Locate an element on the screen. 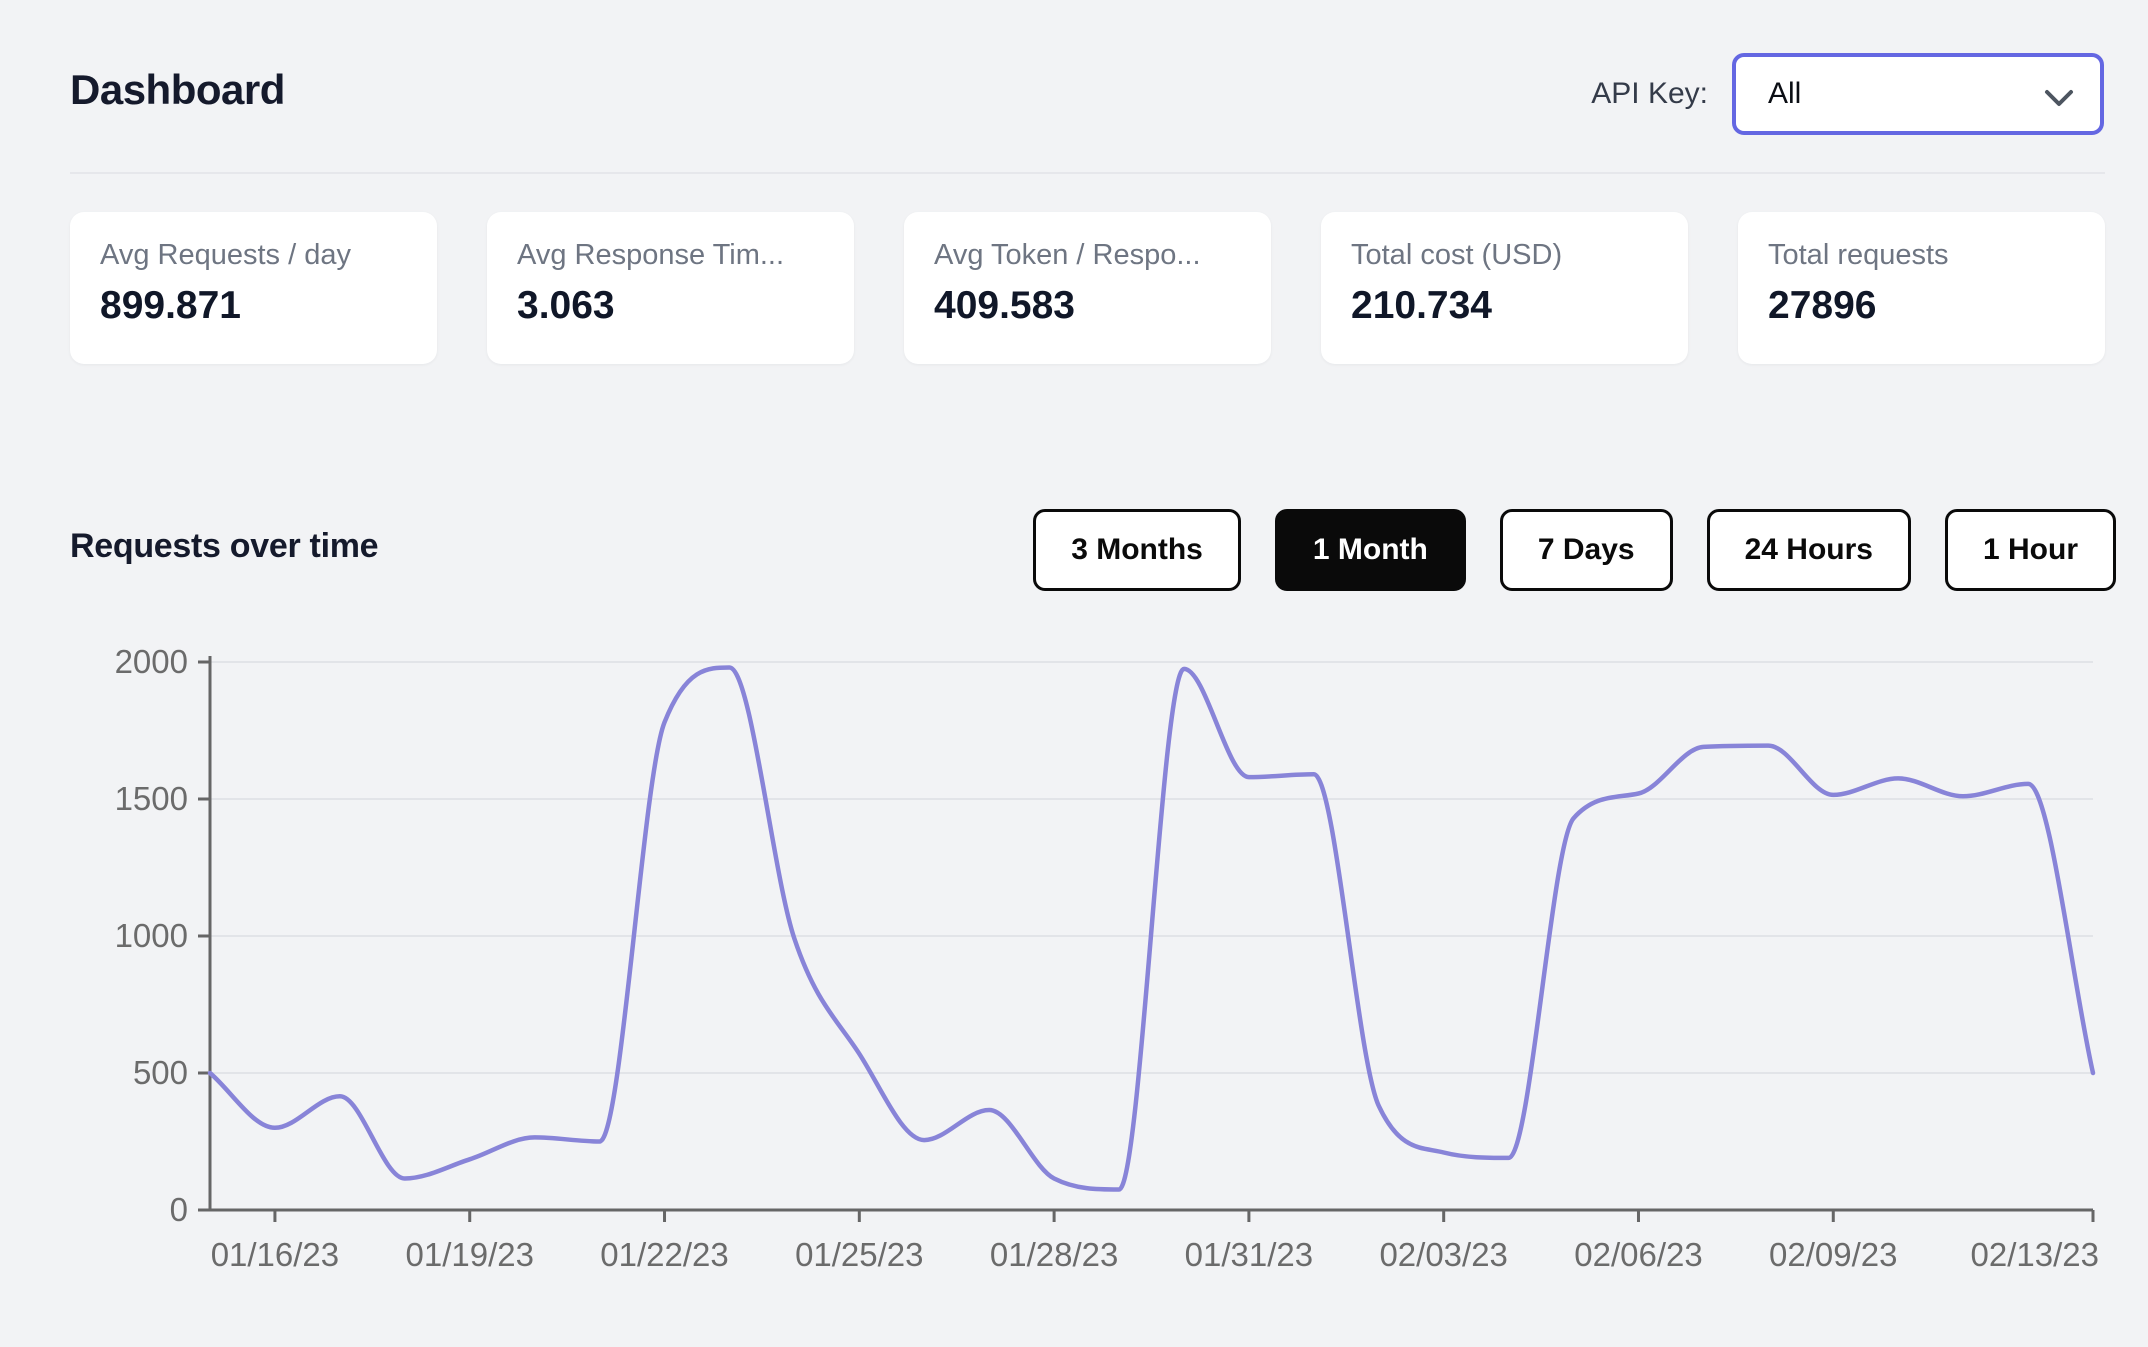  x-tick-label-01/31/23: 01/31/23 is located at coordinates (1249, 1254).